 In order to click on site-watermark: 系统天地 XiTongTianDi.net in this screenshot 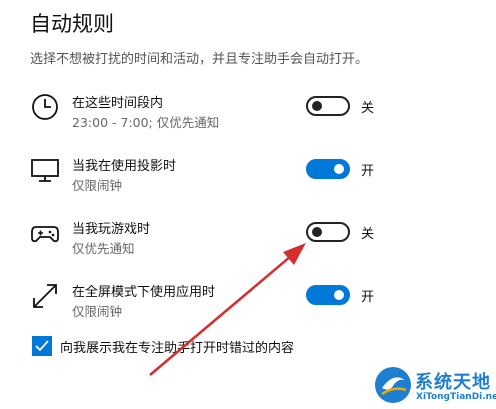, I will do `click(434, 386)`.